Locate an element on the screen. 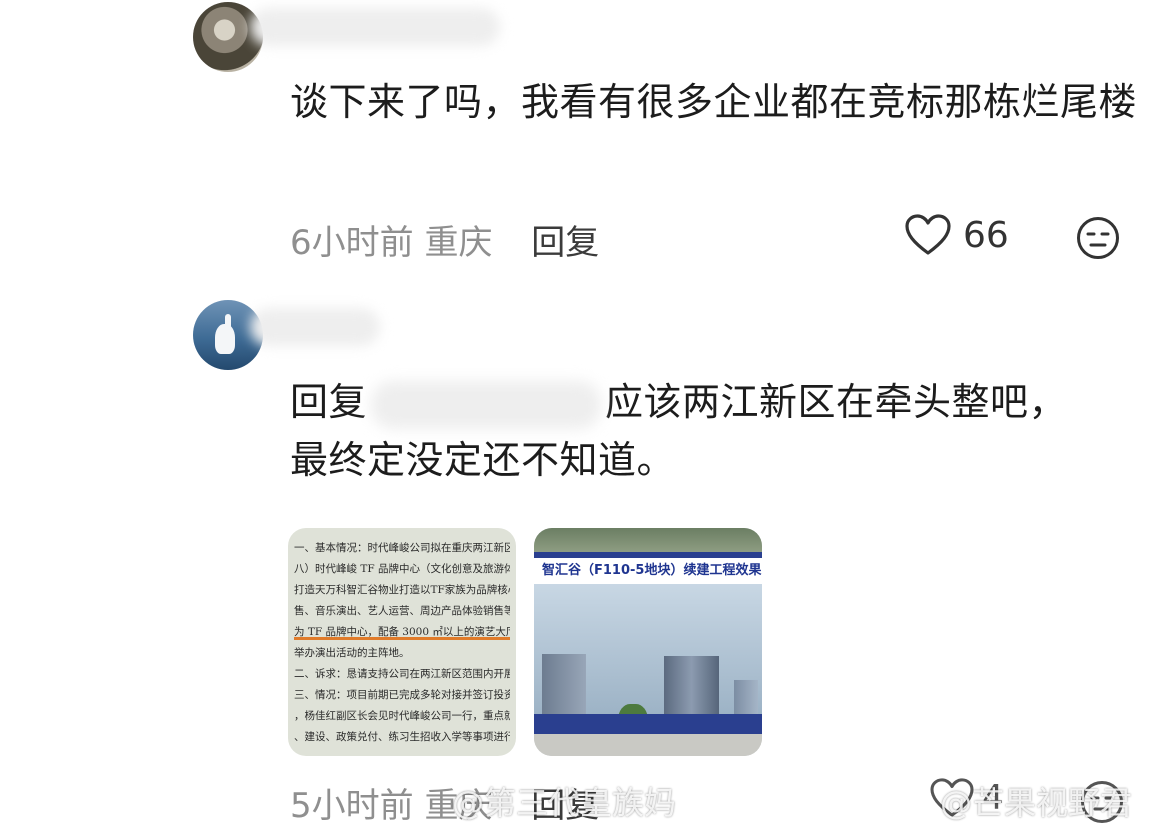  reply-button: 回复 is located at coordinates (565, 243).